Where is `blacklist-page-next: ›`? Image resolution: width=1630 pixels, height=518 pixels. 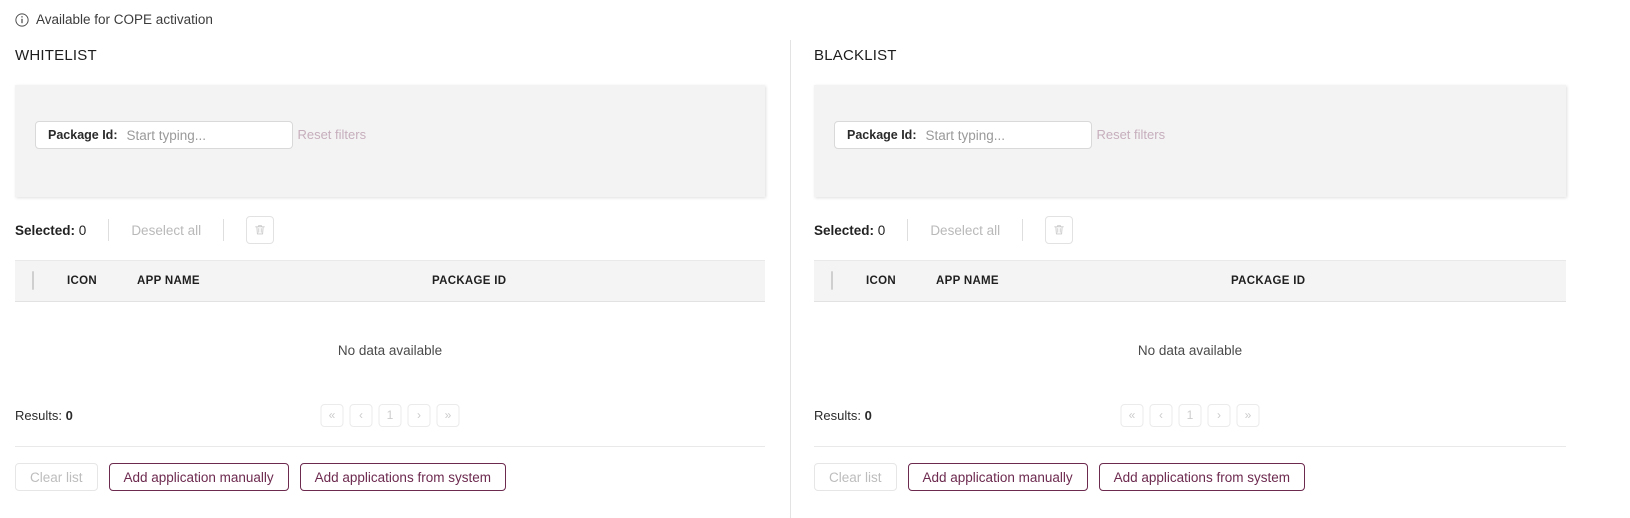 blacklist-page-next: › is located at coordinates (1219, 415).